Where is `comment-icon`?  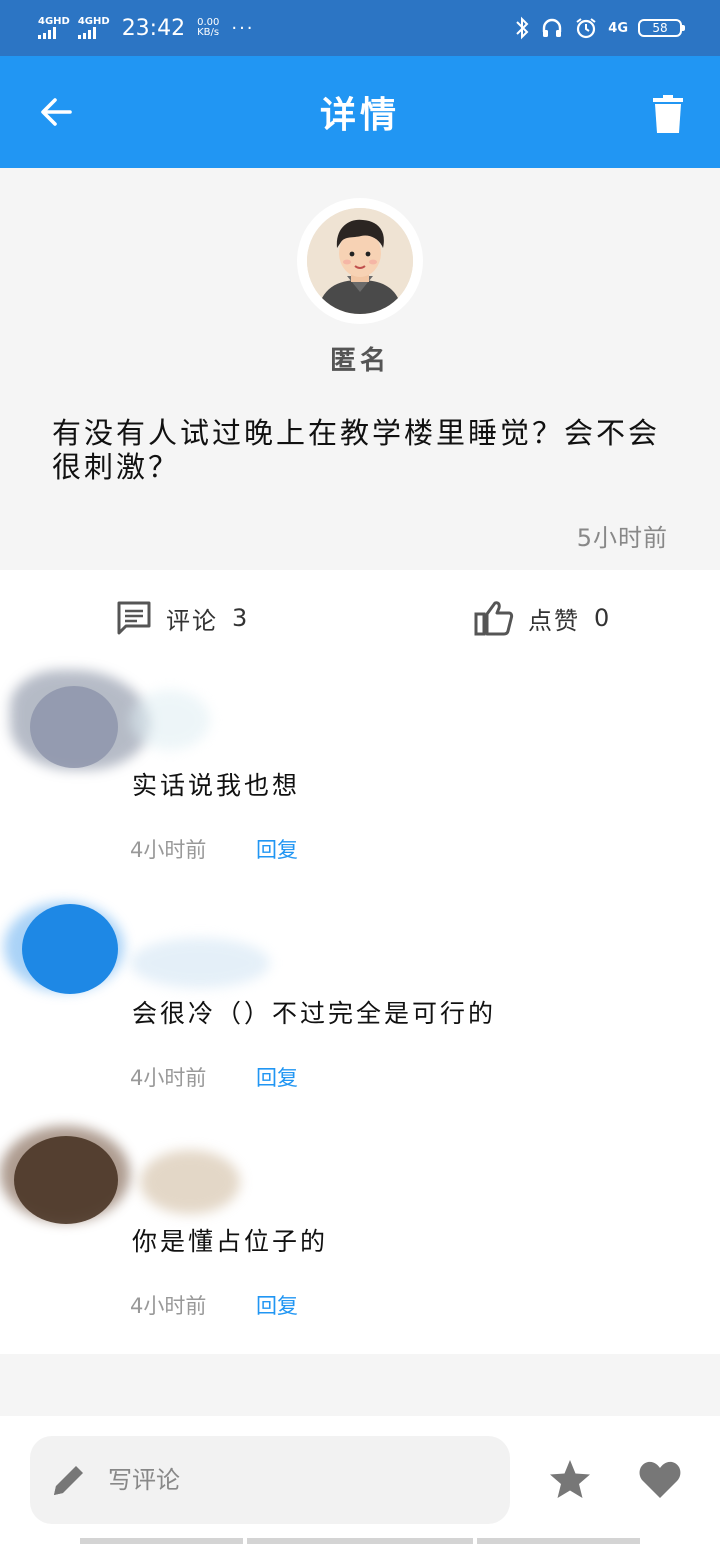
comment-icon is located at coordinates (134, 618).